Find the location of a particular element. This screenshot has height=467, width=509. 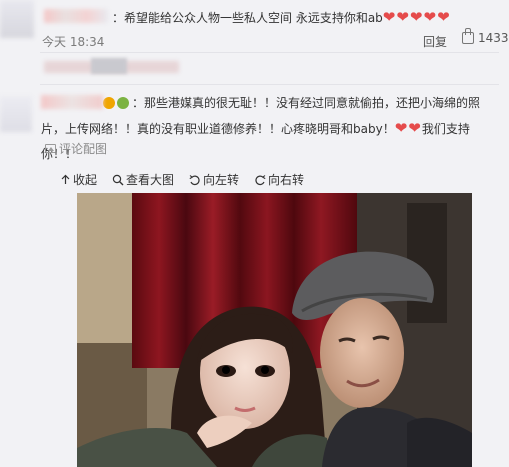

rotate-right-icon is located at coordinates (260, 179).